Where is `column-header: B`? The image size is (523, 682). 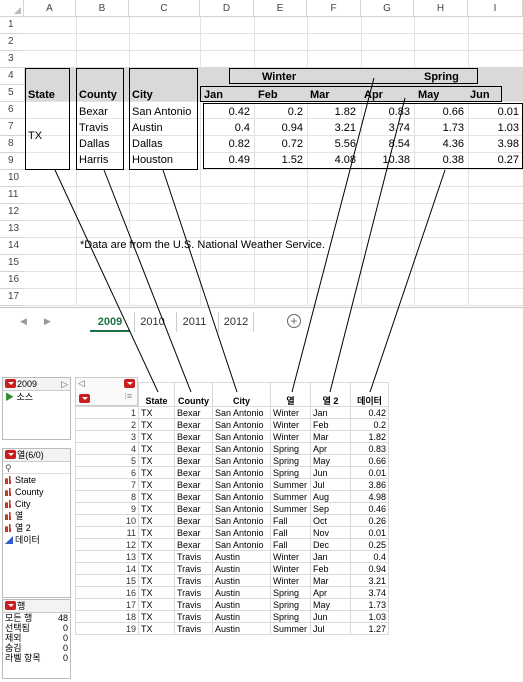
column-header: B is located at coordinates (102, 8).